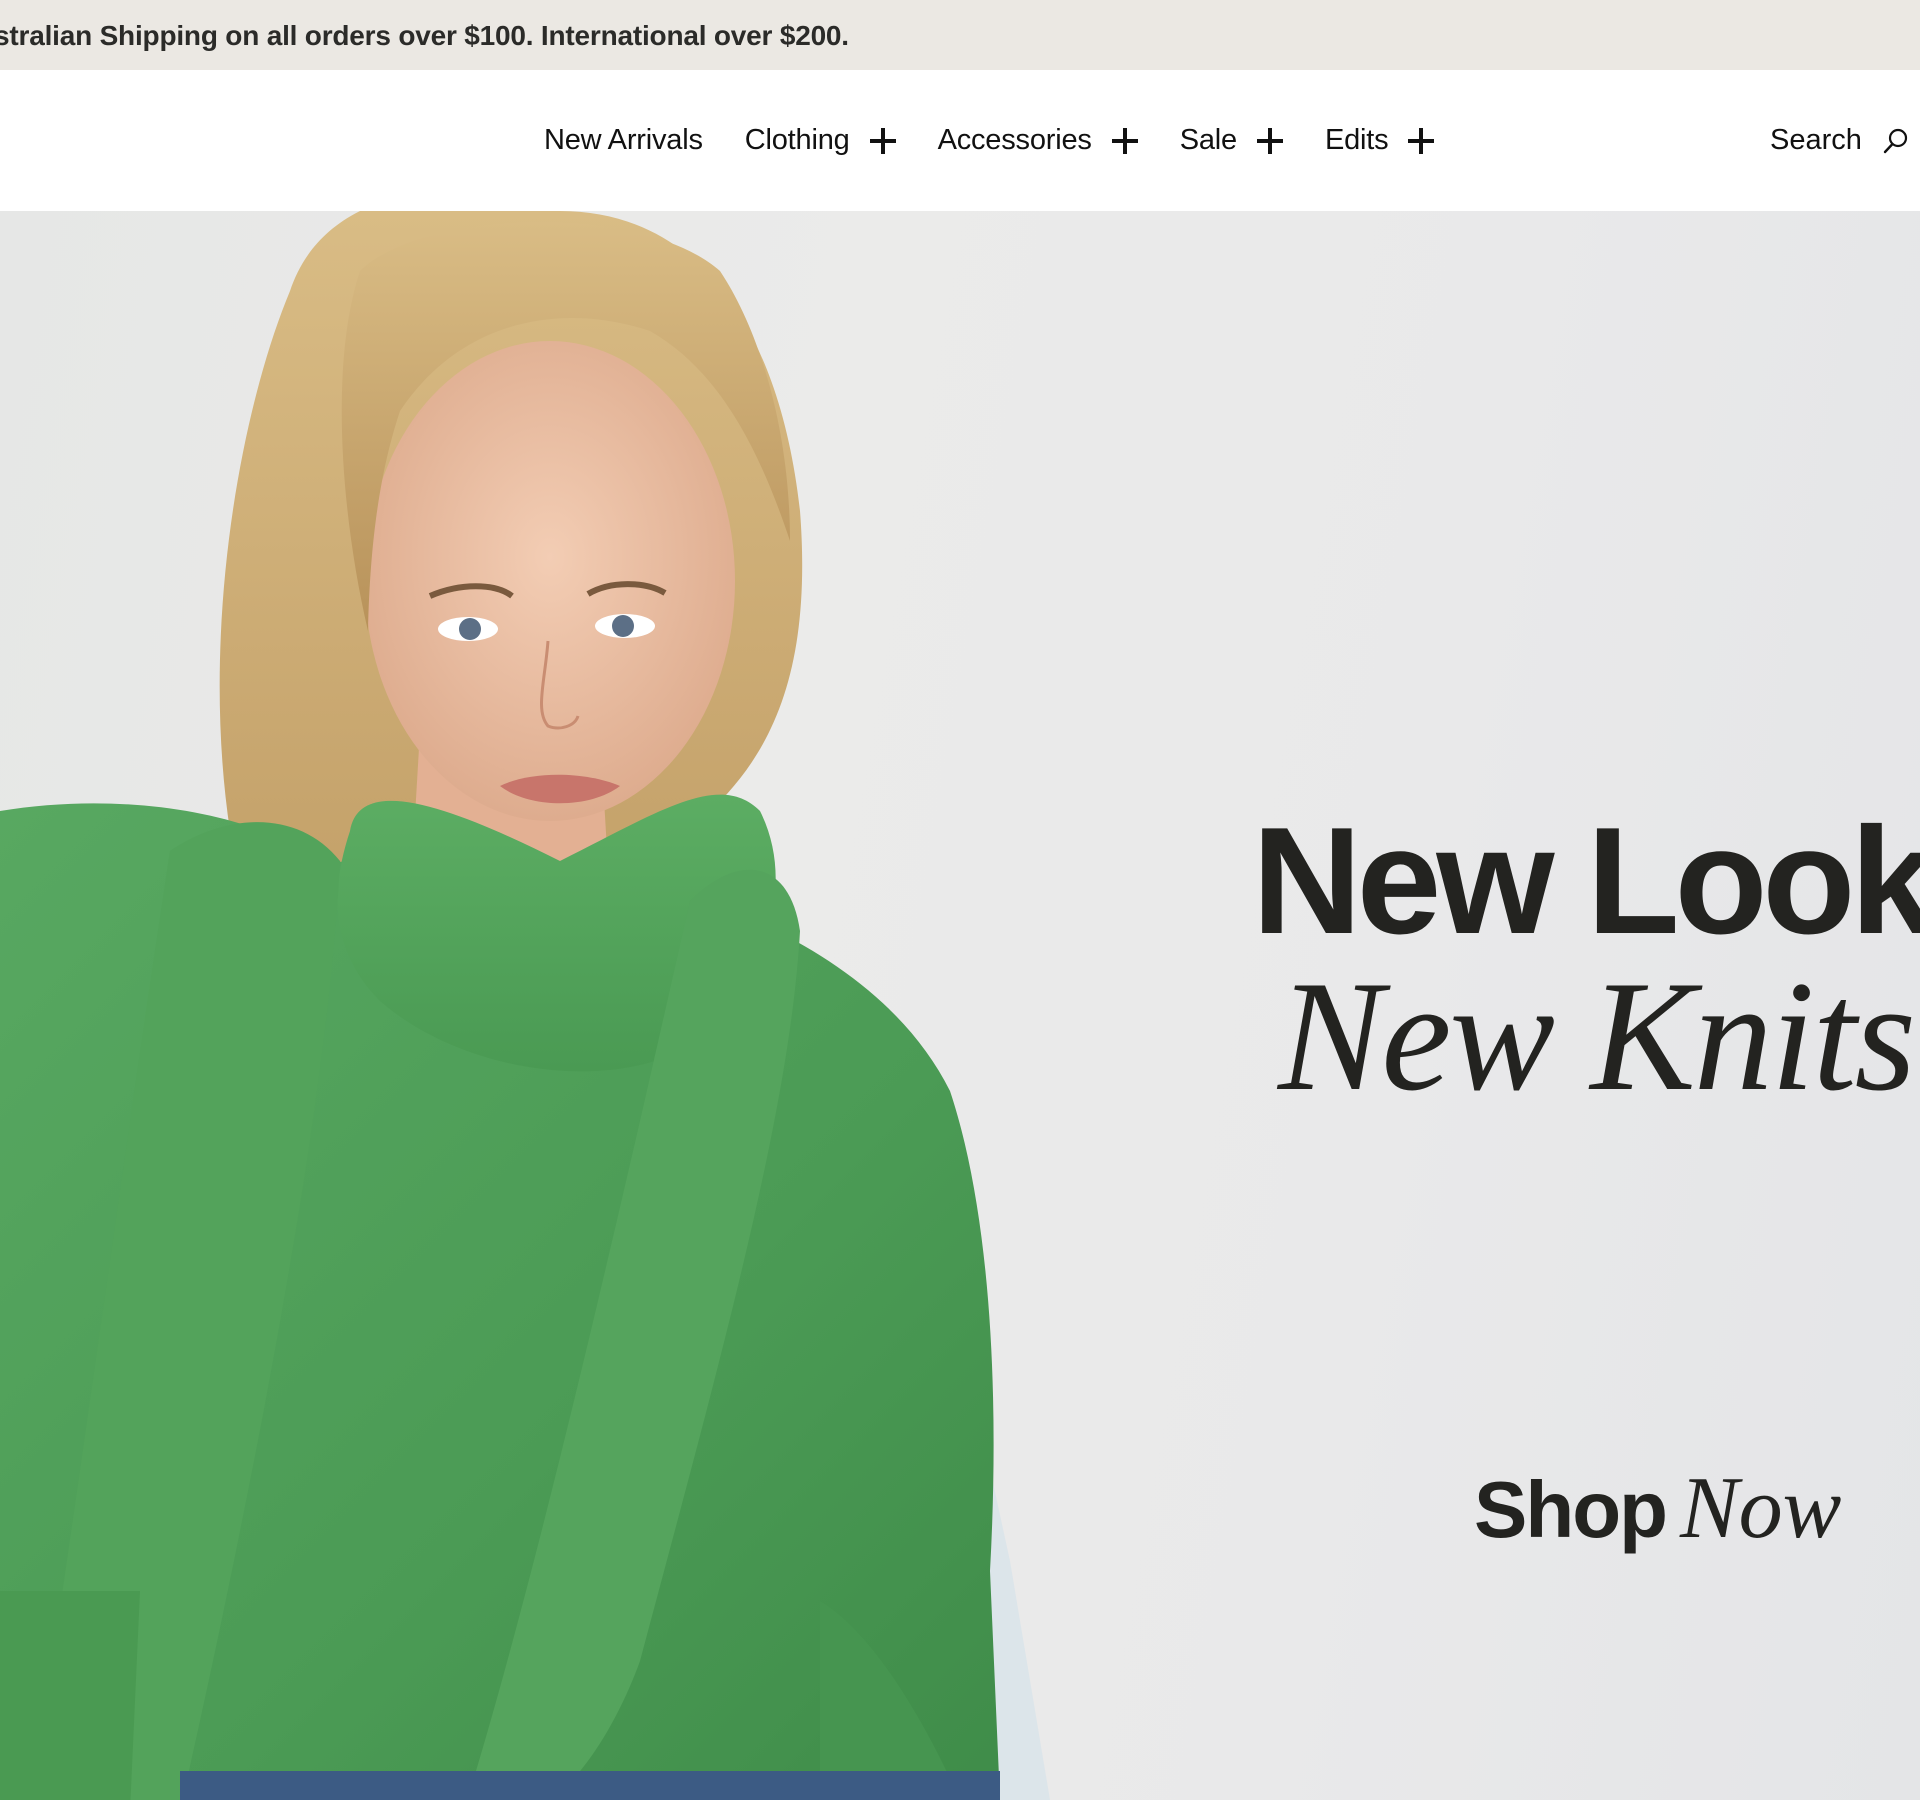 The width and height of the screenshot is (1920, 1800). What do you see at coordinates (797, 140) in the screenshot?
I see `nav-item-label: Clothing` at bounding box center [797, 140].